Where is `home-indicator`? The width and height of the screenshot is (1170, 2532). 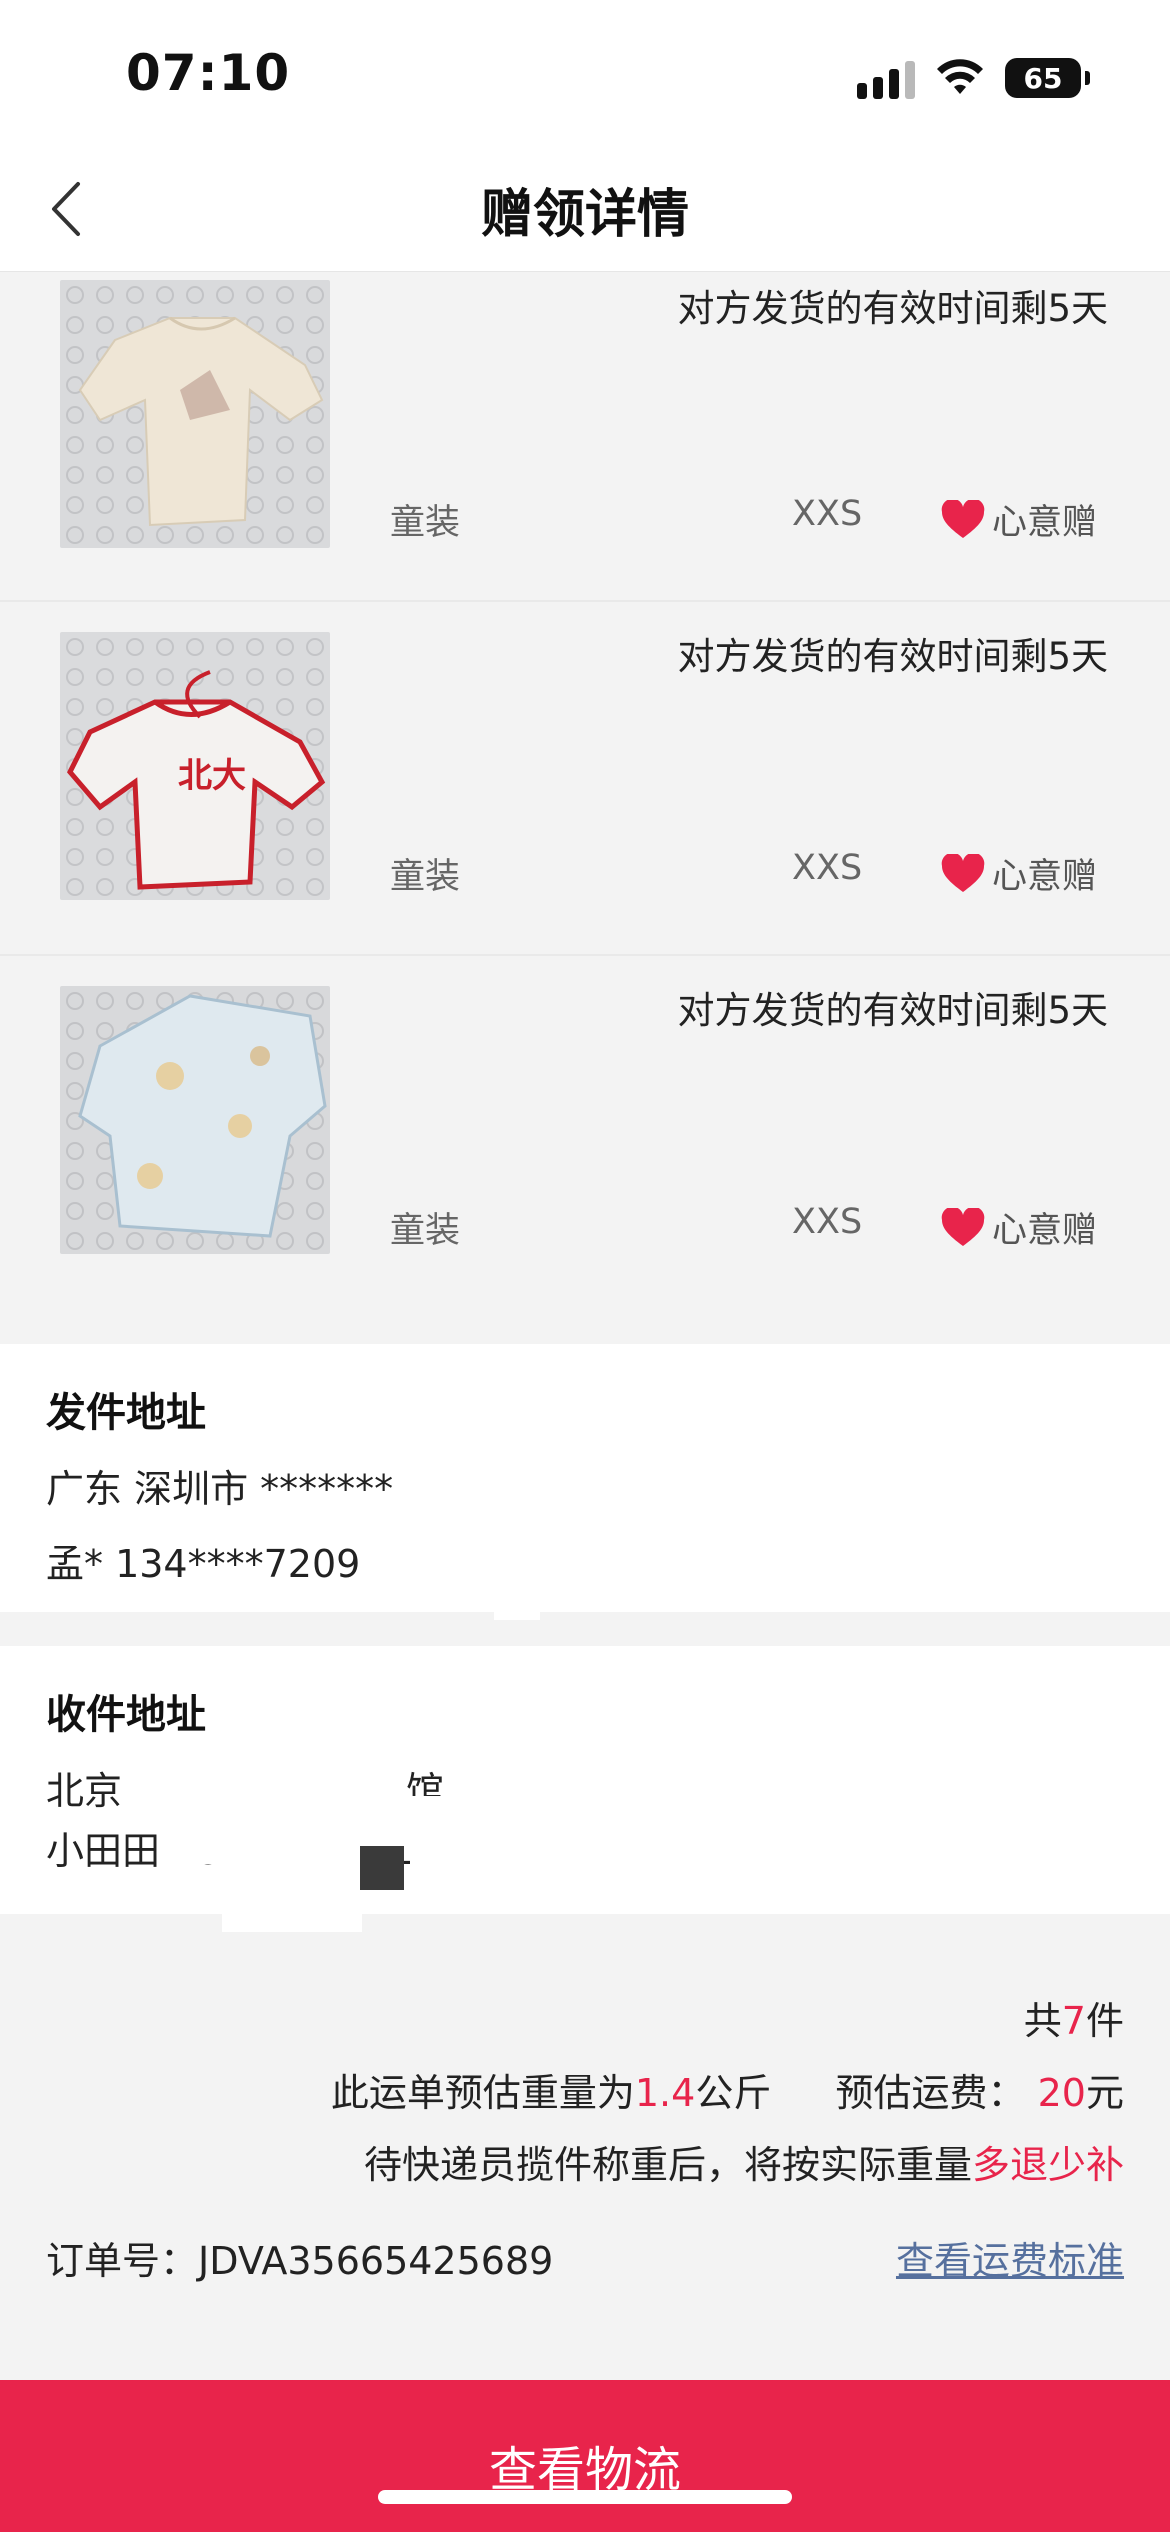
home-indicator is located at coordinates (585, 2497).